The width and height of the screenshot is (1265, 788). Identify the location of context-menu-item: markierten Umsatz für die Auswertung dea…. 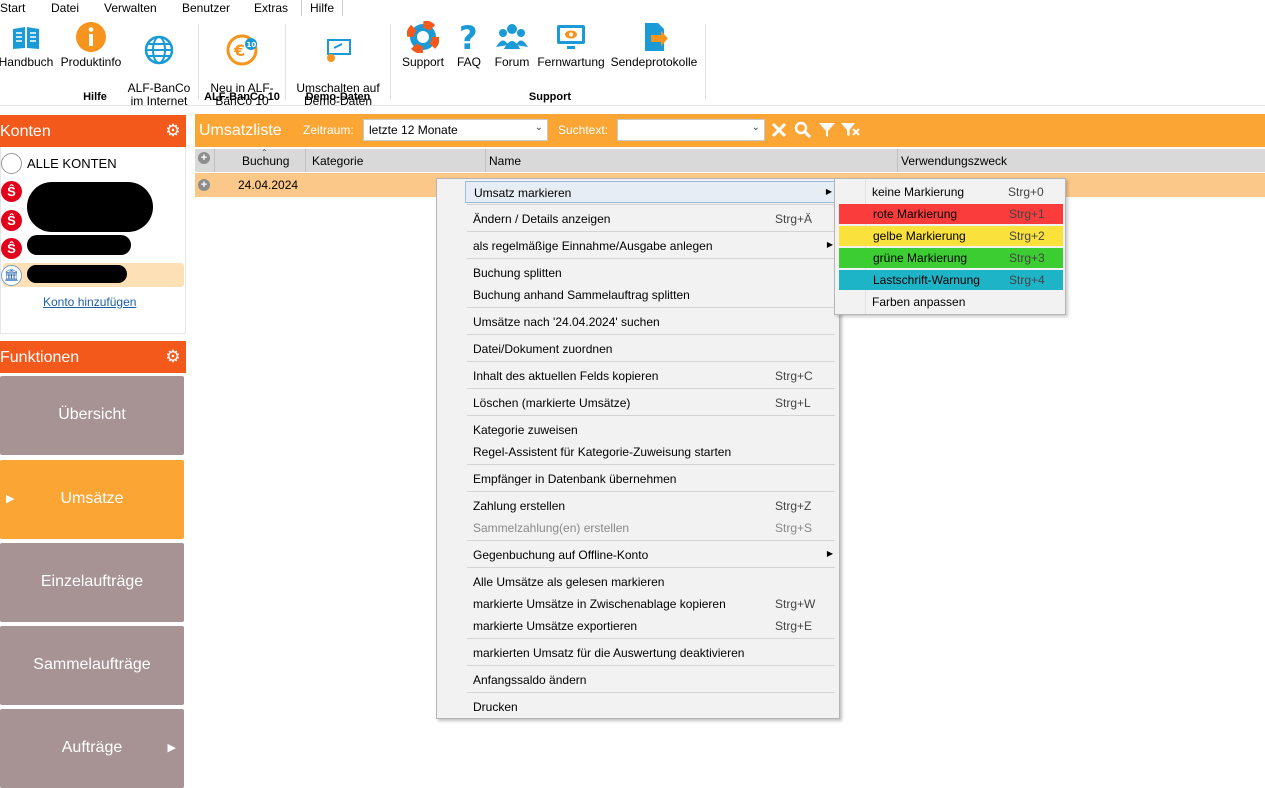
(651, 653).